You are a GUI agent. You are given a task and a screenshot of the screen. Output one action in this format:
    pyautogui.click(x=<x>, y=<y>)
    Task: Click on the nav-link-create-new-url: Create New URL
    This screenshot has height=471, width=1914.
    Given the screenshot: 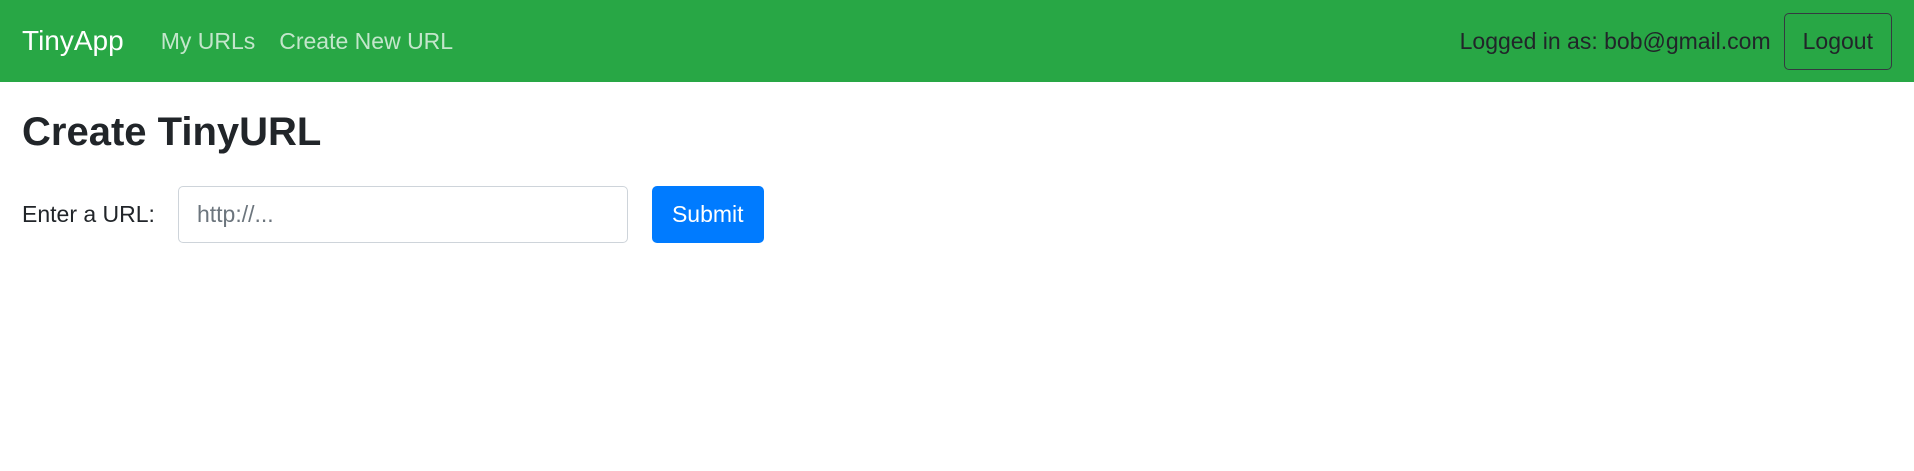 What is the action you would take?
    pyautogui.click(x=366, y=41)
    